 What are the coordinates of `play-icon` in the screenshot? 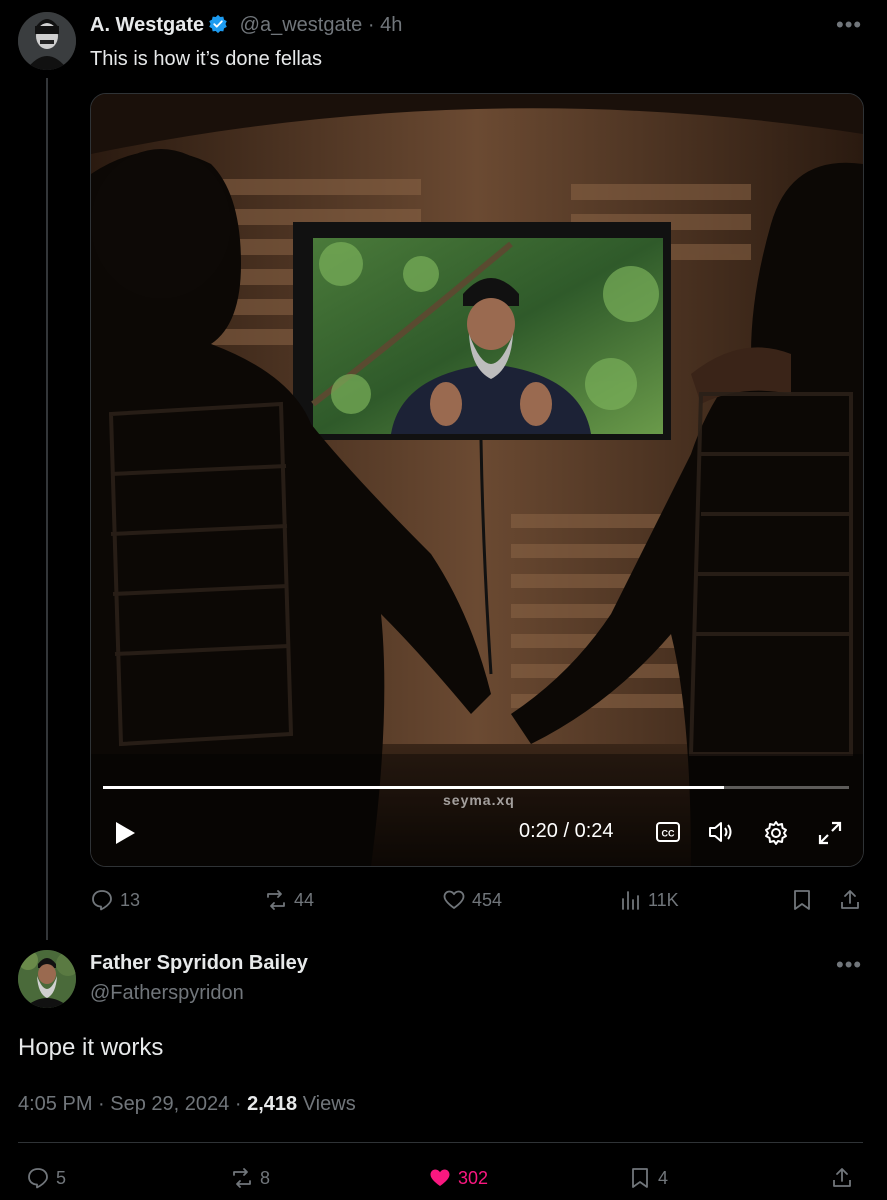 It's located at (125, 835).